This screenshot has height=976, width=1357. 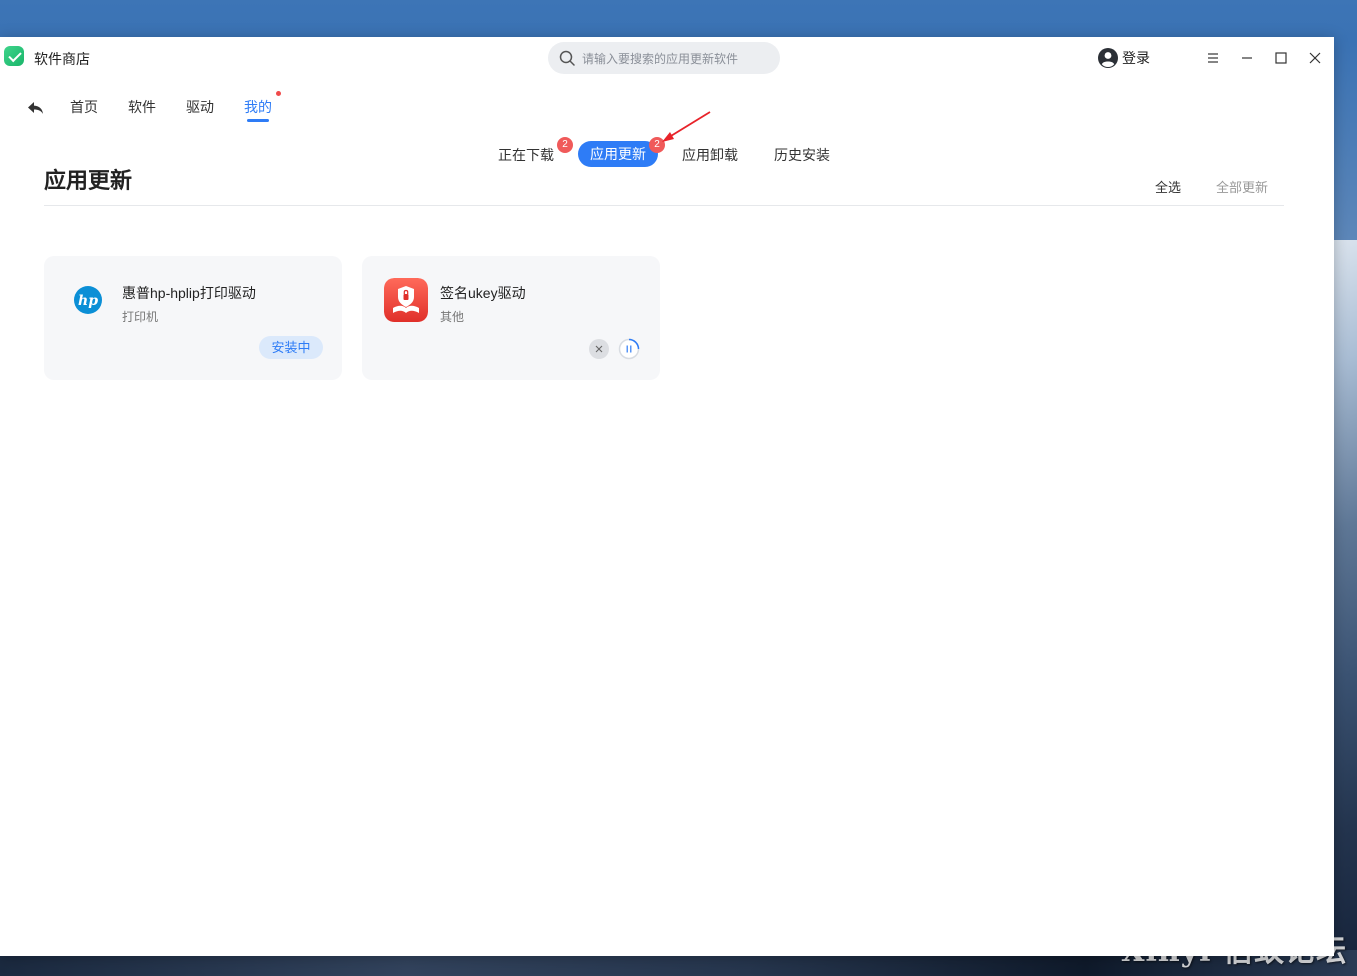 What do you see at coordinates (567, 58) in the screenshot?
I see `search-icon` at bounding box center [567, 58].